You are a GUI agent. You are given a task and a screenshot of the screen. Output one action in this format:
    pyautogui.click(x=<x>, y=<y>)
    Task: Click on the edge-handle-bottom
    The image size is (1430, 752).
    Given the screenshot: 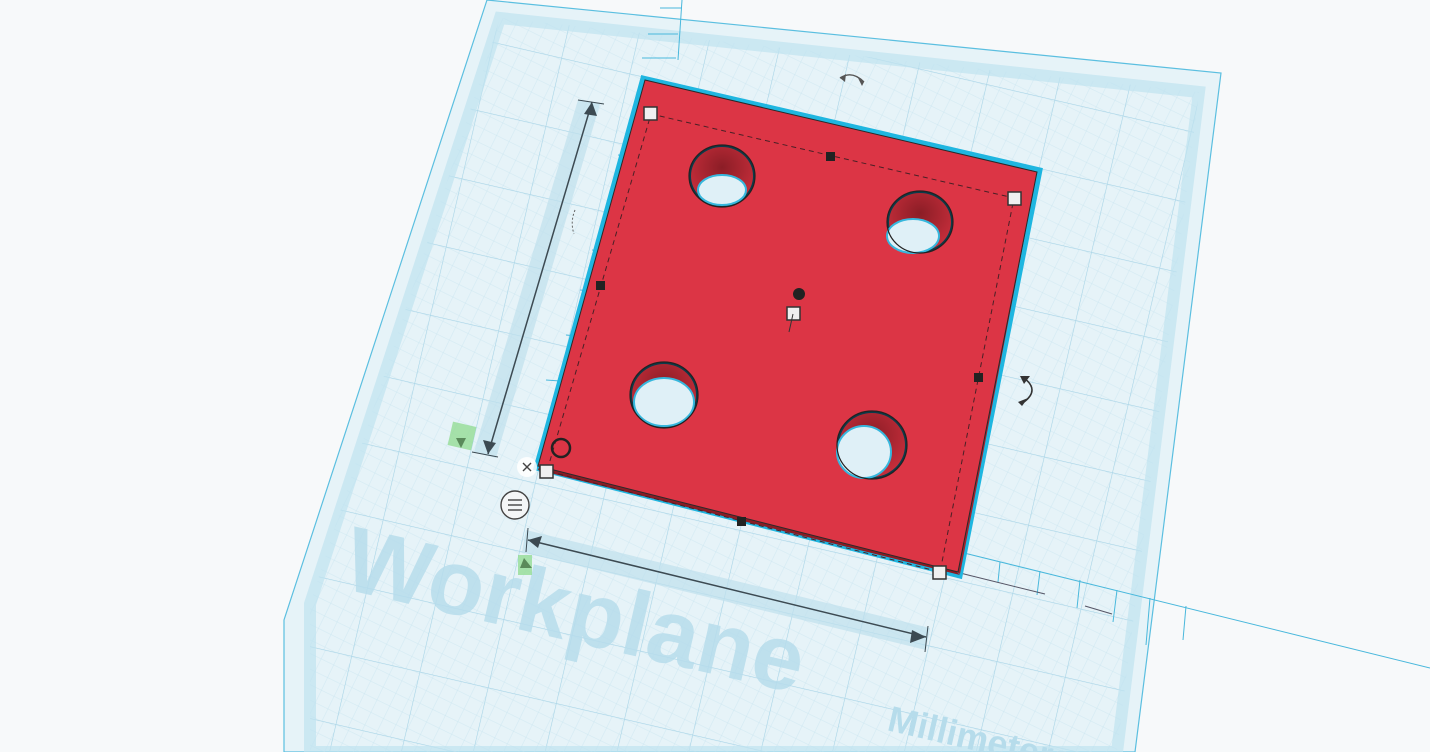 What is the action you would take?
    pyautogui.click(x=741, y=521)
    